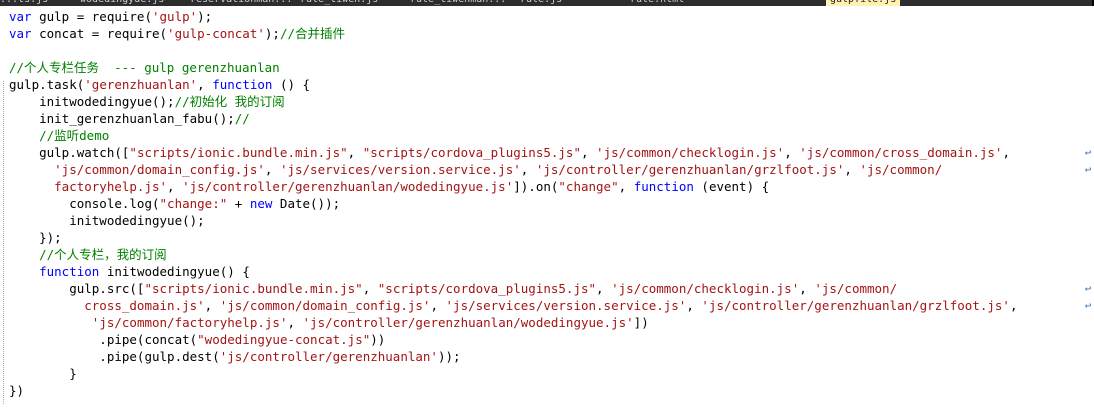 The height and width of the screenshot is (410, 1094). Describe the element at coordinates (174, 271) in the screenshot. I see `code-token: initwodedingyue() {` at that location.